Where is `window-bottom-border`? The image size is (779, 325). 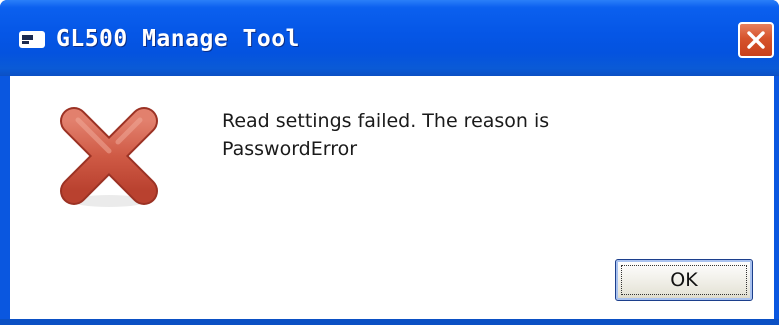
window-bottom-border is located at coordinates (389, 322).